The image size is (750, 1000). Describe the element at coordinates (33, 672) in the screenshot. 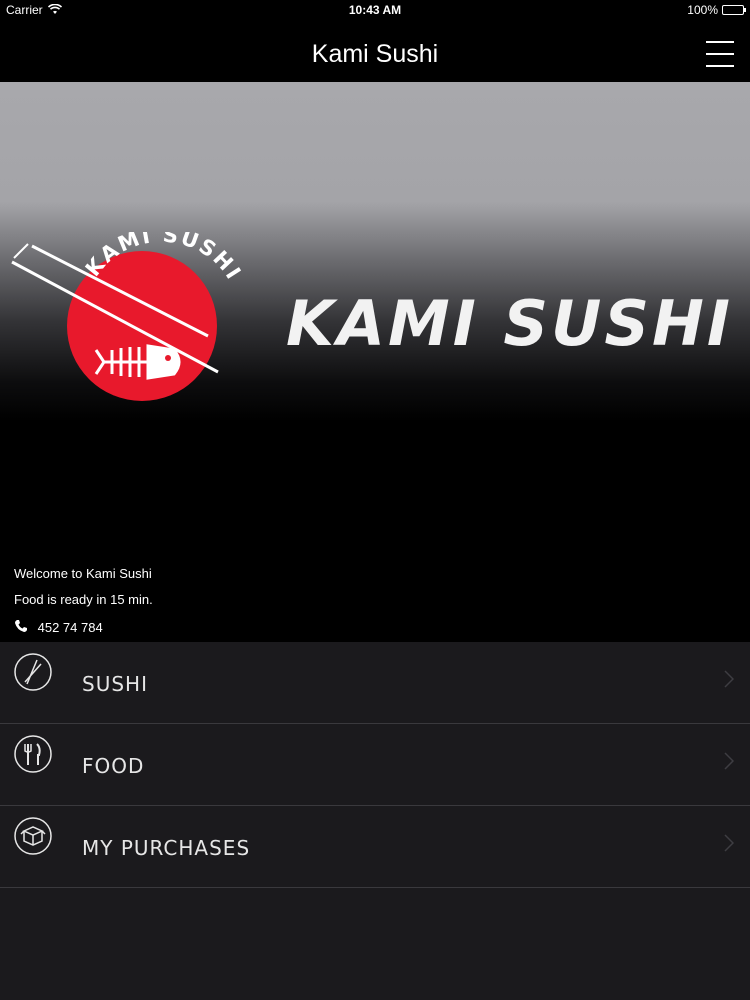

I see `chopsticks-icon` at that location.